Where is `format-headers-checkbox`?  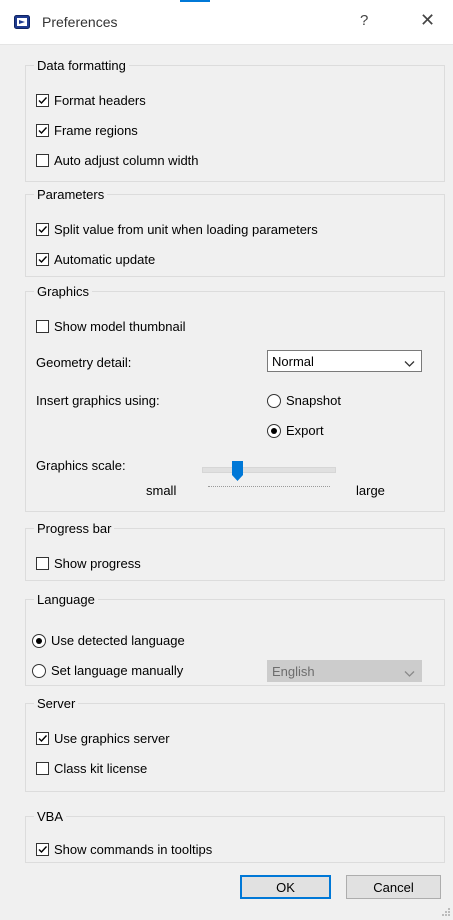
format-headers-checkbox is located at coordinates (42, 100).